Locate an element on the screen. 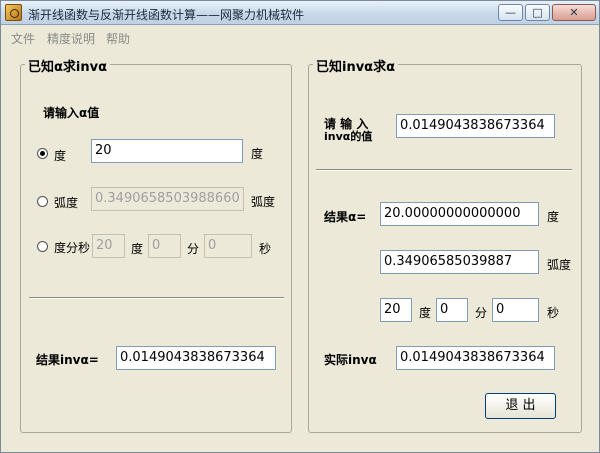  result-dms-minute-output: 0 is located at coordinates (452, 310).